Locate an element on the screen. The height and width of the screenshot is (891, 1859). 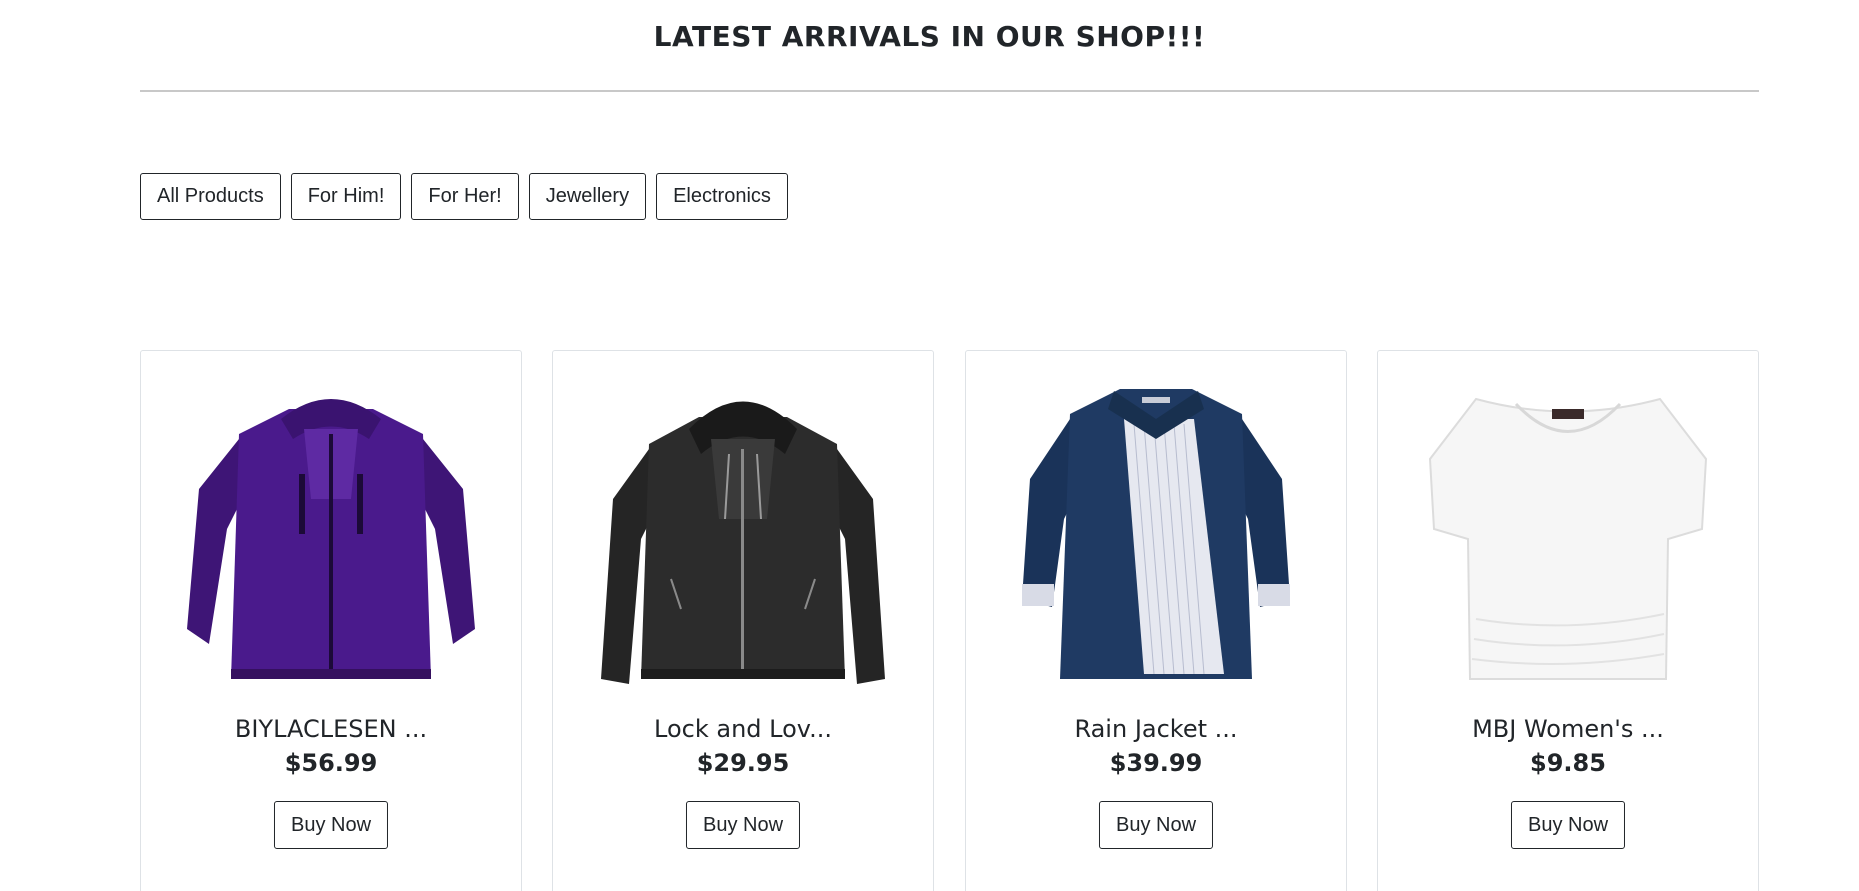
filter-all-products-button: All Products is located at coordinates (210, 196).